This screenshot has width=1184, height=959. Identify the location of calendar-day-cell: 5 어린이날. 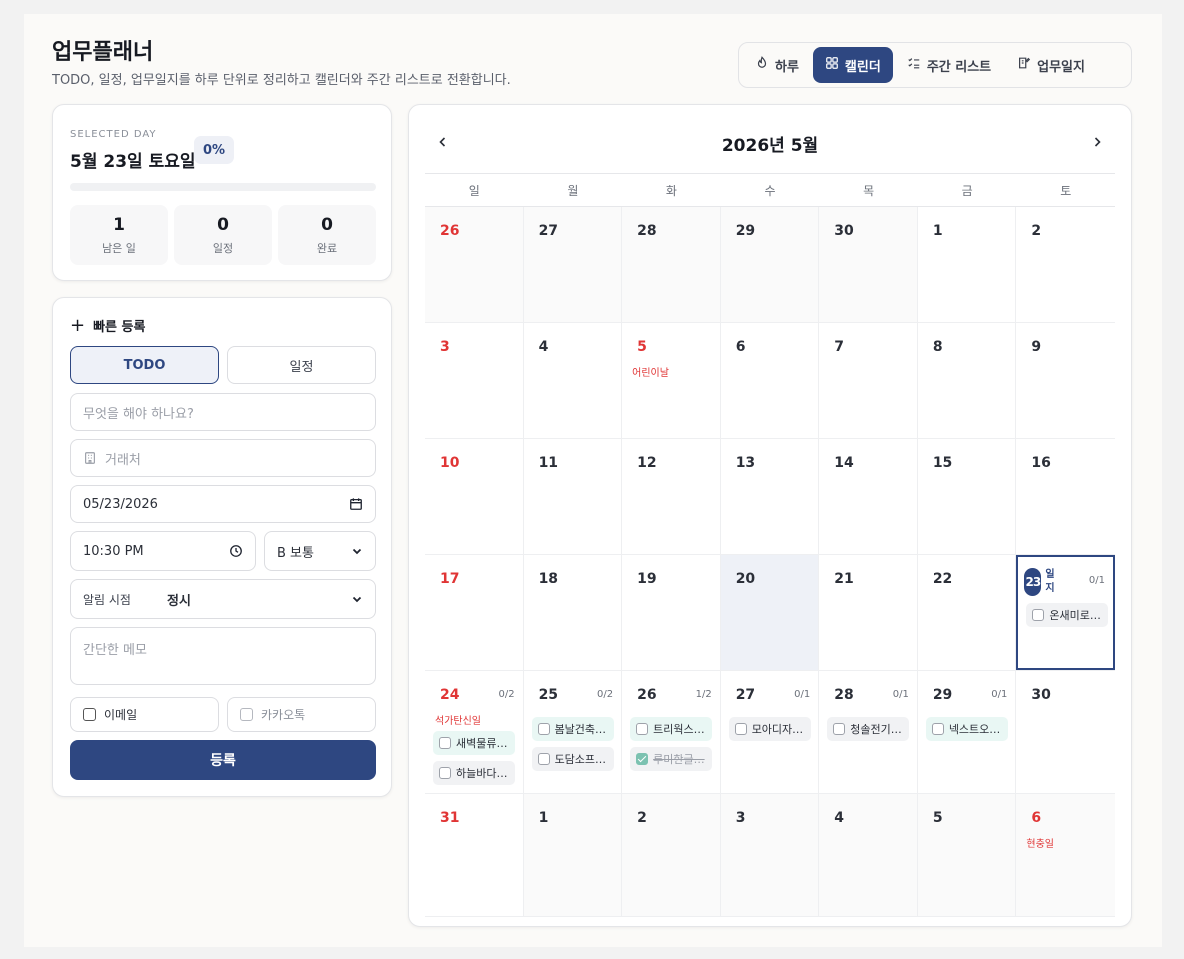
(671, 380).